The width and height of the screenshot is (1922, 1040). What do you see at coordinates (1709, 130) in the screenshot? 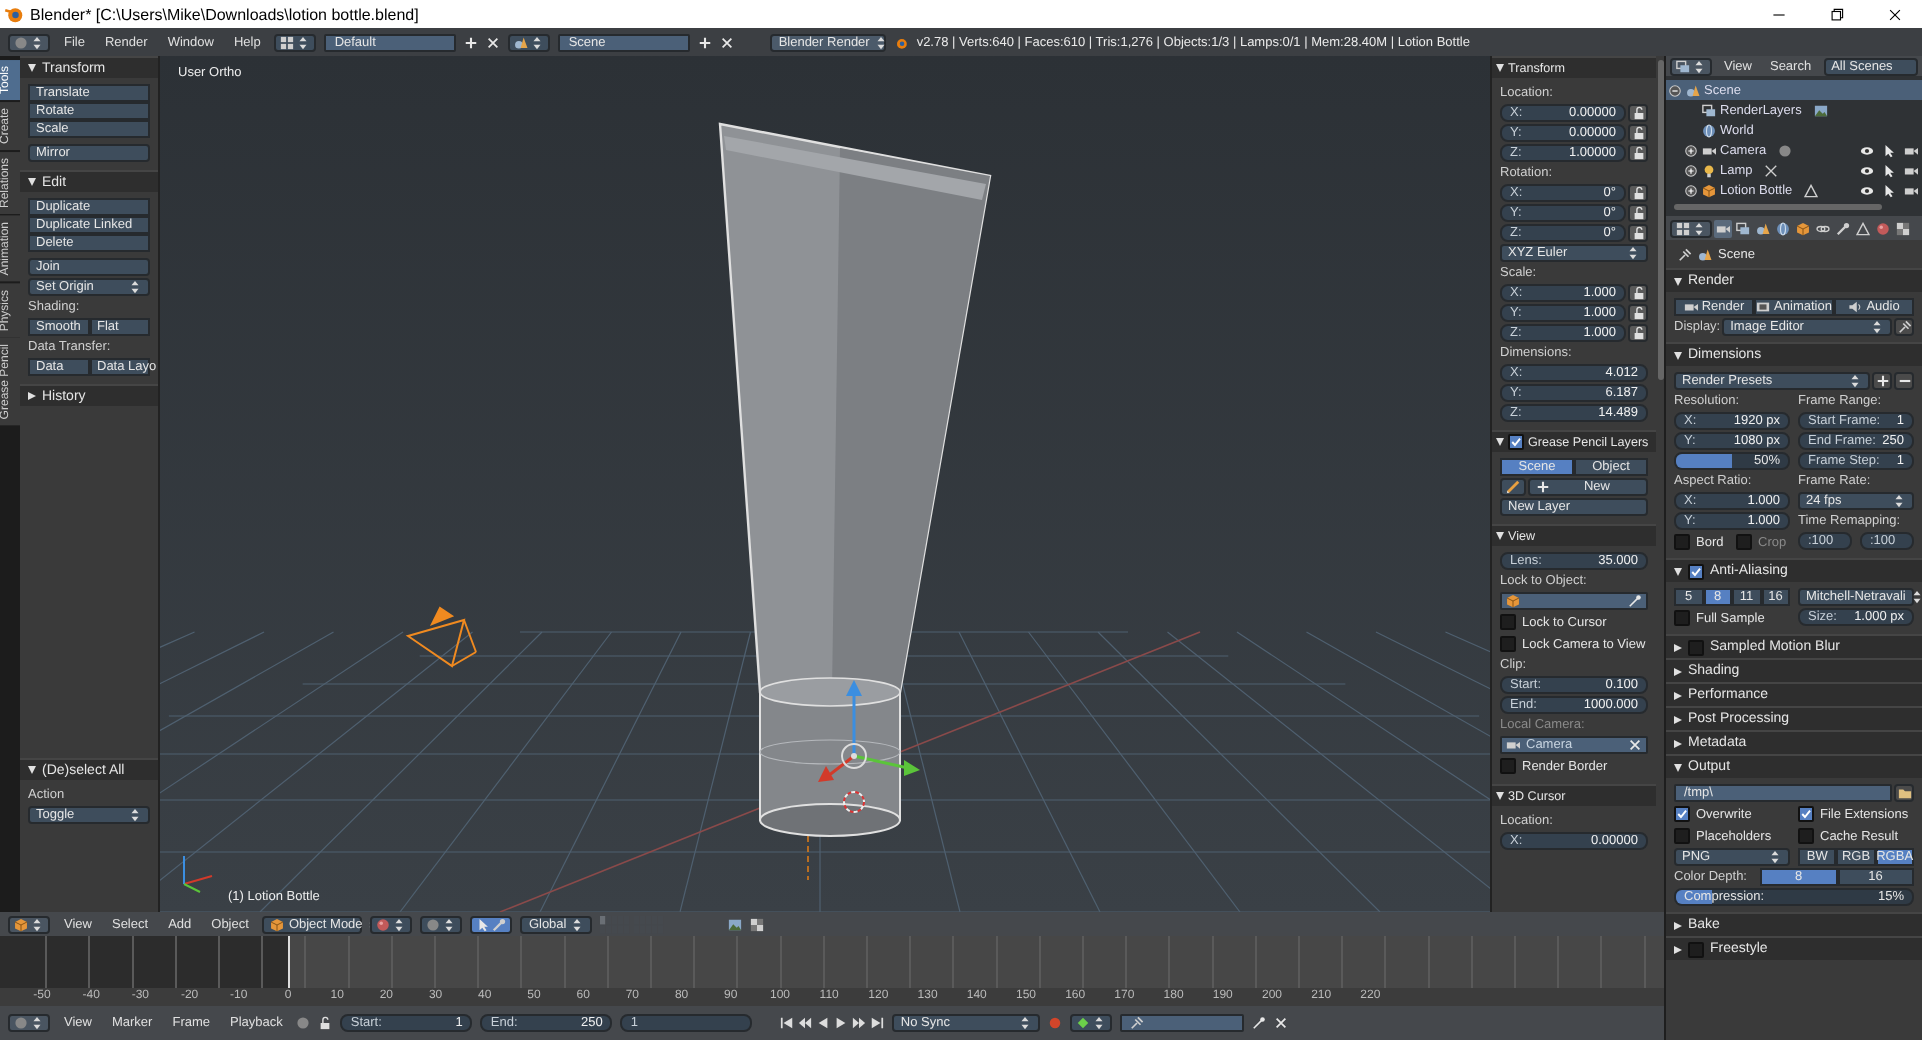
I see `globe-icon` at bounding box center [1709, 130].